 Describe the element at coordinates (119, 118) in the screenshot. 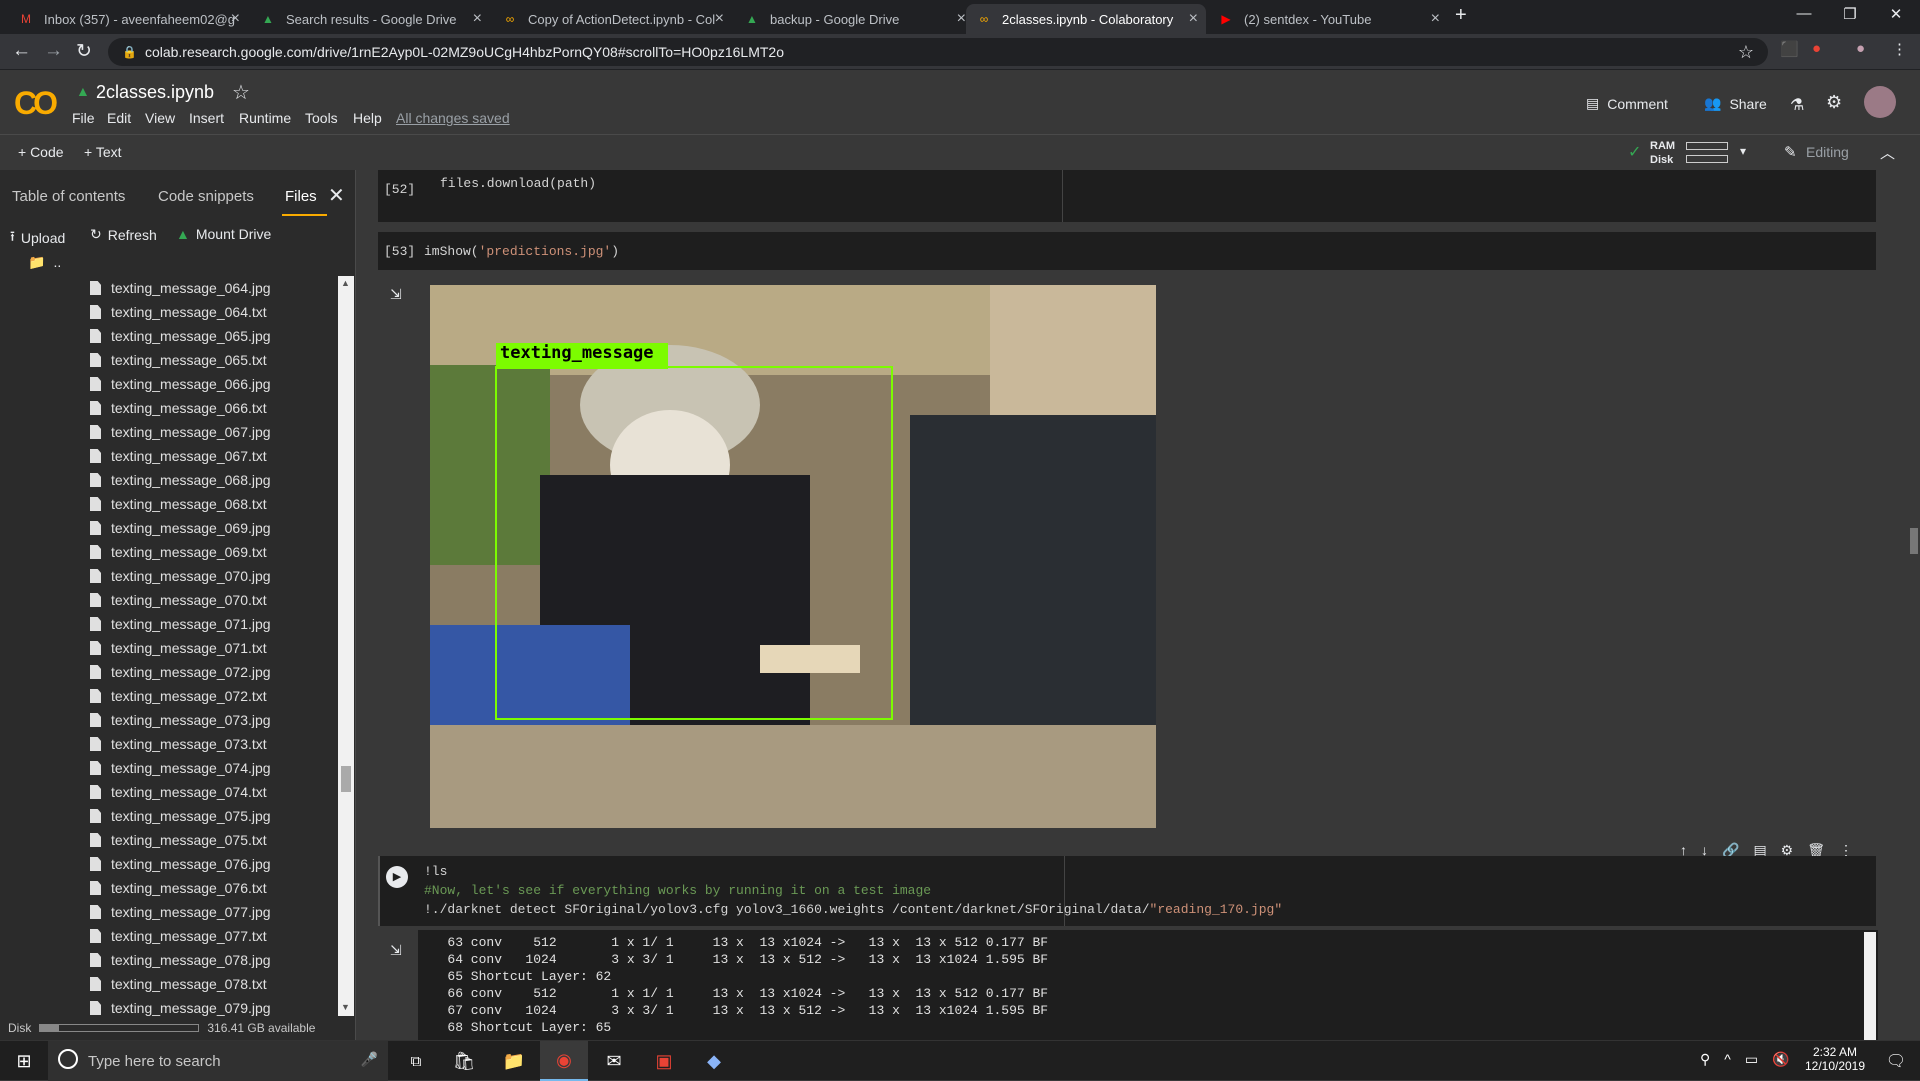

I see `menu-edit: Edit` at that location.